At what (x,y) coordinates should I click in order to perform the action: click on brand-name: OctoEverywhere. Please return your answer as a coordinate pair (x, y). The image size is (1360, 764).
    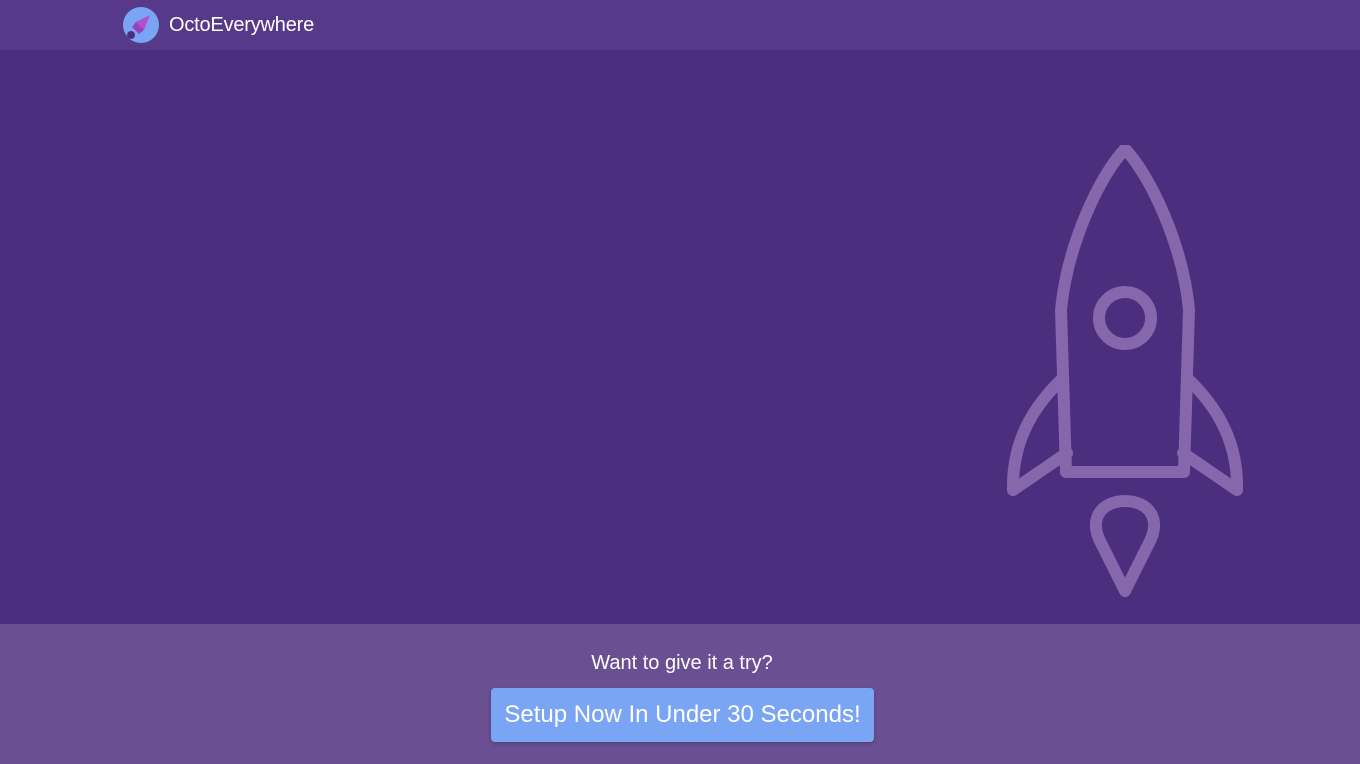
    Looking at the image, I should click on (242, 24).